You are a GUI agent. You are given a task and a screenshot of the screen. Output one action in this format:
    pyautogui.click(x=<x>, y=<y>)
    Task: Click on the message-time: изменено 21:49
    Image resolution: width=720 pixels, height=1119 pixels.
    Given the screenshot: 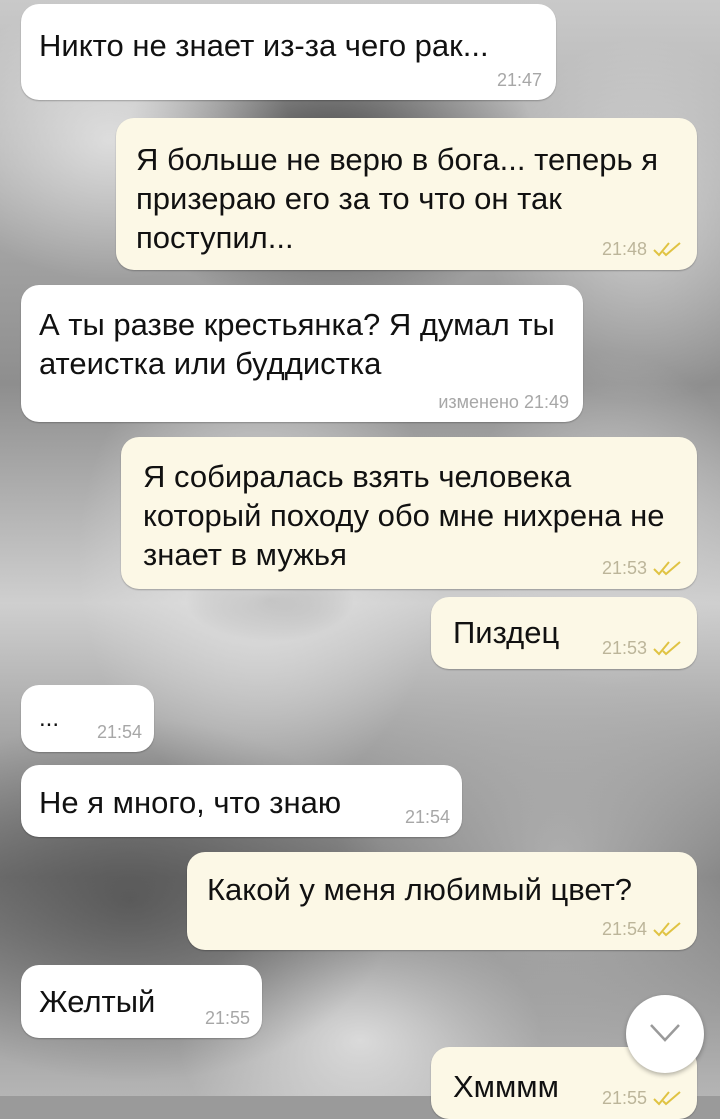 What is the action you would take?
    pyautogui.click(x=503, y=402)
    